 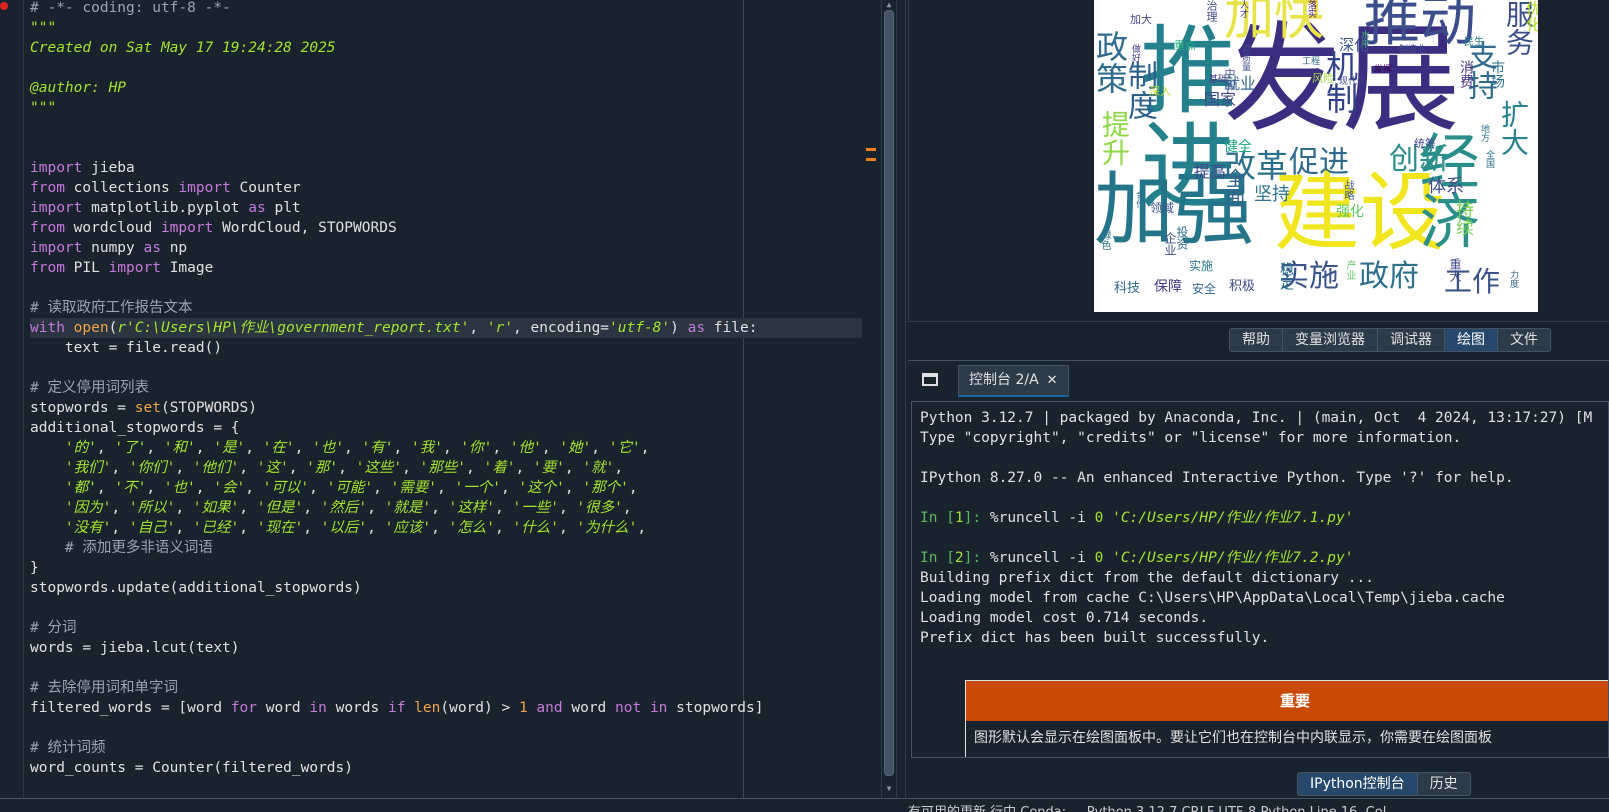 I want to click on plot-tab-4: 文件, so click(x=1524, y=340).